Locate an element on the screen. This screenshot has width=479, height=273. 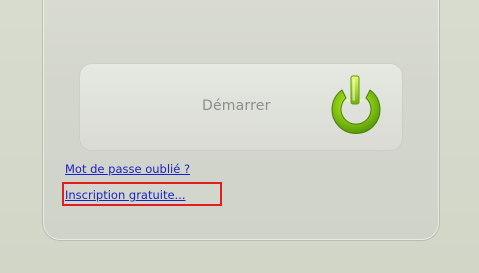
forgot-password-link: Mot de passe oublié ? is located at coordinates (127, 169).